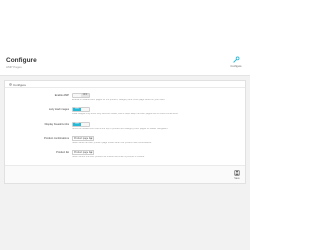 The image size is (320, 250). Describe the element at coordinates (77, 109) in the screenshot. I see `lazy-load-images-toggle-state: ON` at that location.